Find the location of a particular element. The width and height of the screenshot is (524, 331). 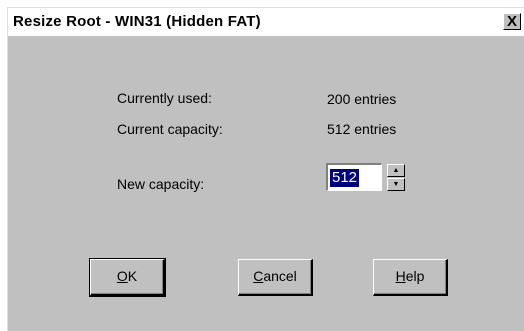

arrow-up-icon: ▲ is located at coordinates (396, 170).